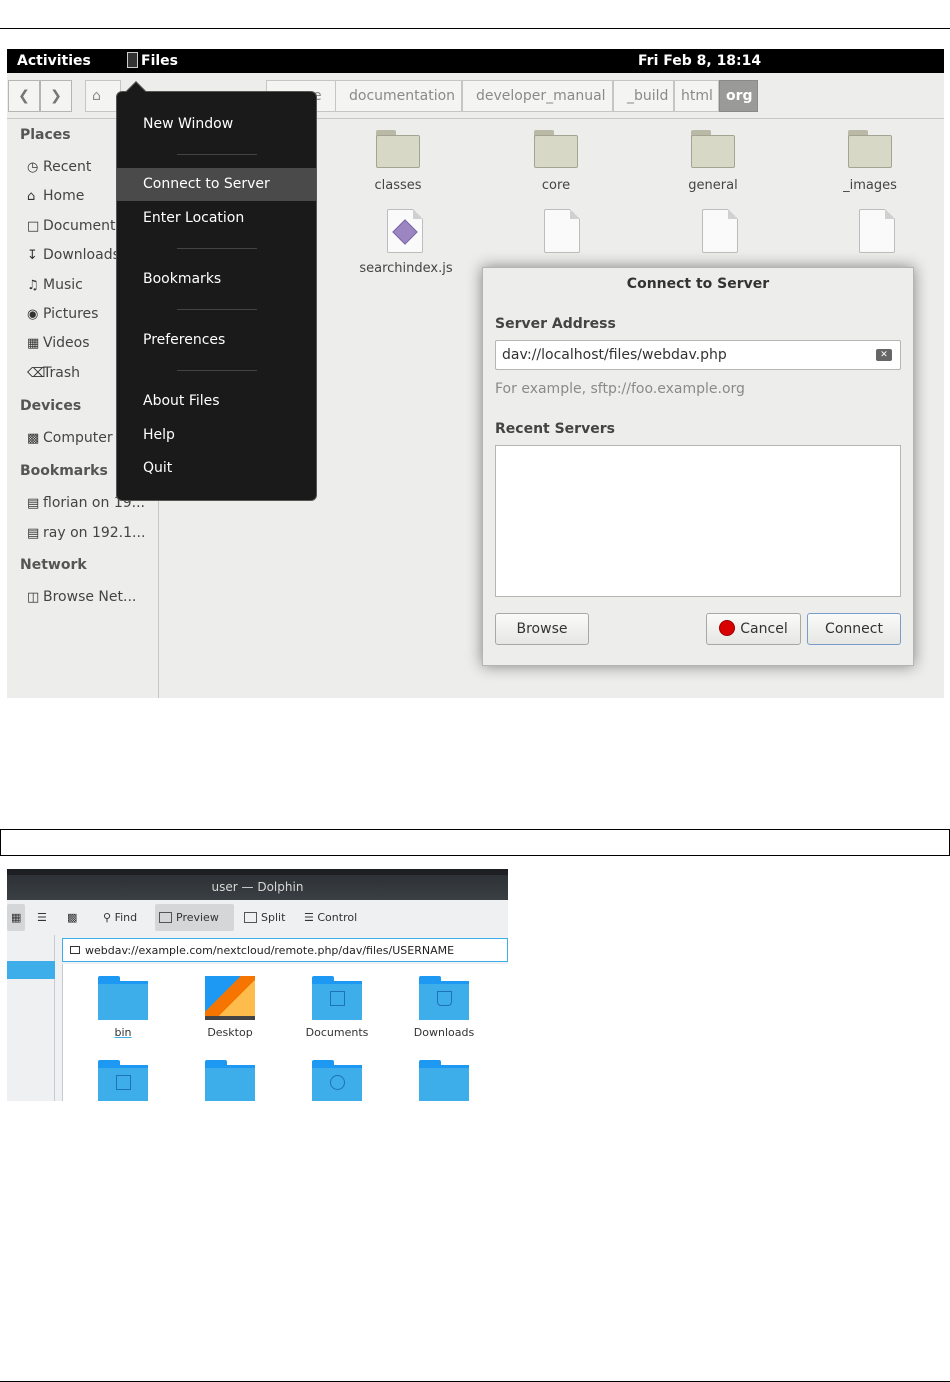  I want to click on sidebar-item-trash: ⌫Trash, so click(53, 373).